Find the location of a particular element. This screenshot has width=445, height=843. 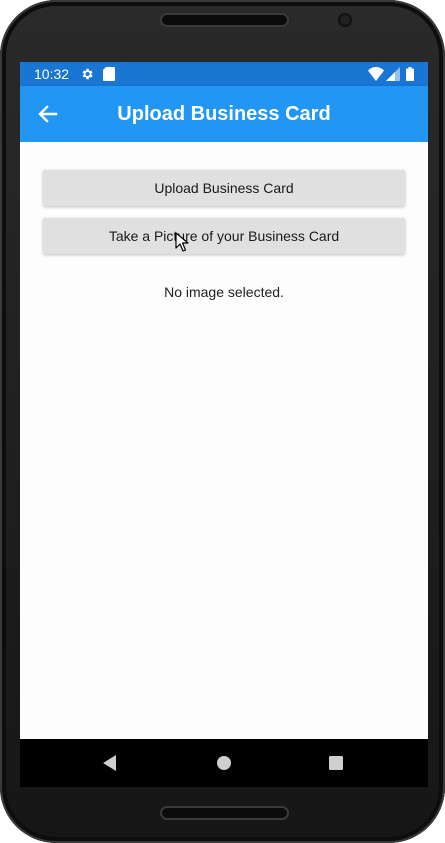

status-bar: 10:32 is located at coordinates (224, 74).